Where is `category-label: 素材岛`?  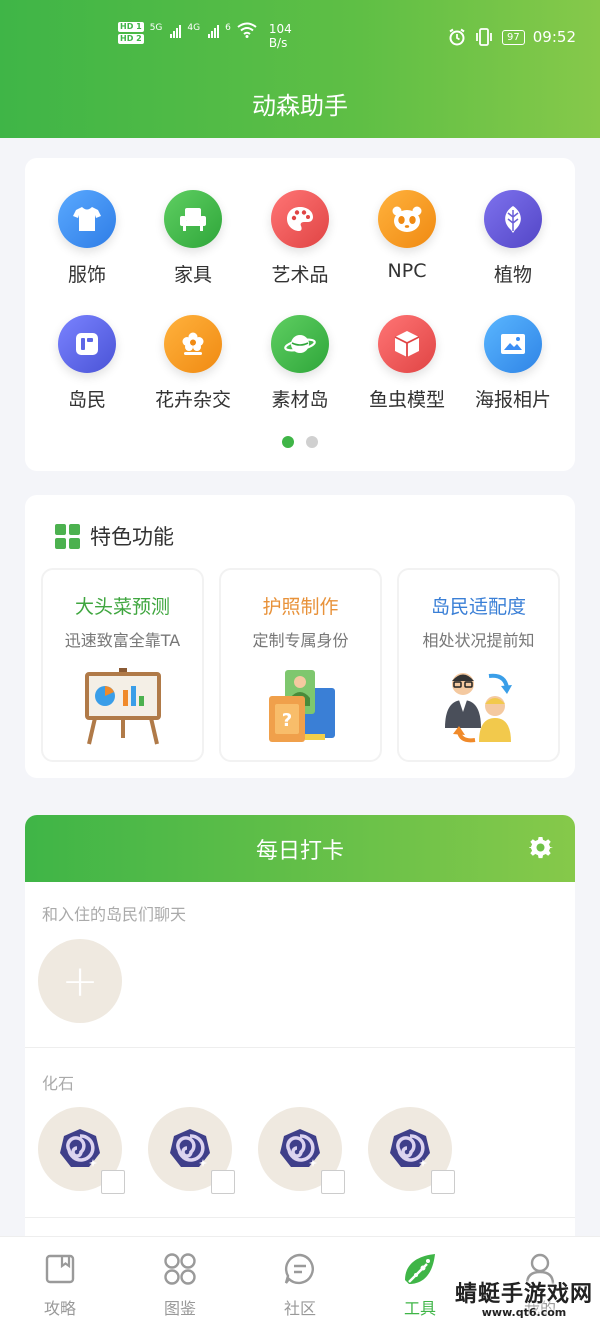
category-label: 素材岛 is located at coordinates (300, 400).